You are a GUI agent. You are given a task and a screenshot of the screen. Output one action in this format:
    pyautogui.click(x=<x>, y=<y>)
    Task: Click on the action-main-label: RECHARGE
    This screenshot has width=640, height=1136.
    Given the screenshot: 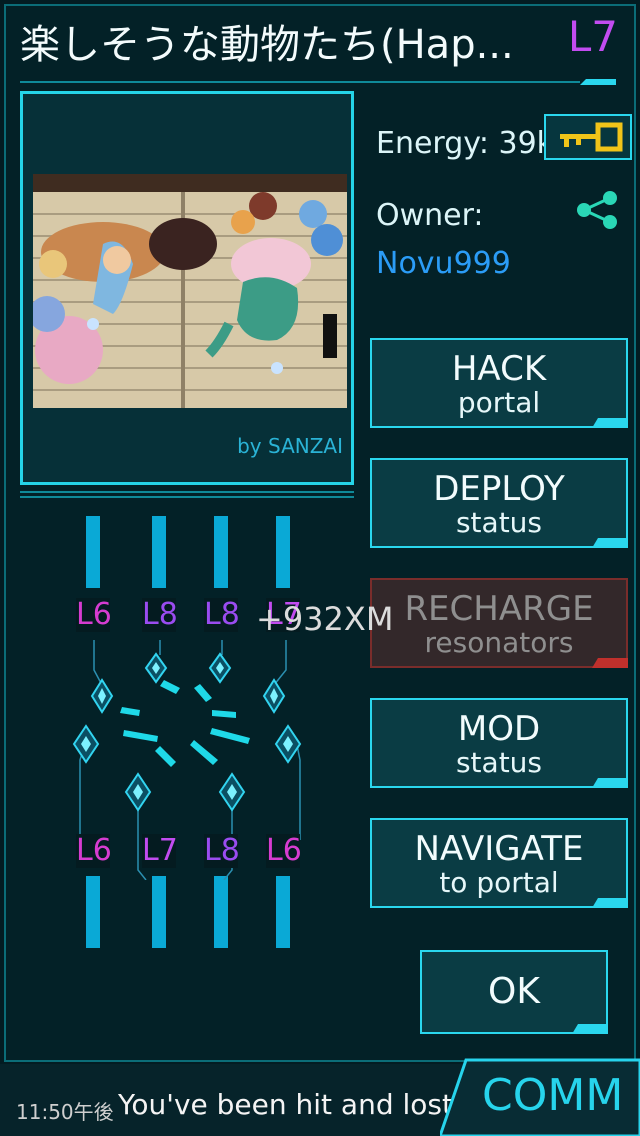 What is the action you would take?
    pyautogui.click(x=499, y=609)
    